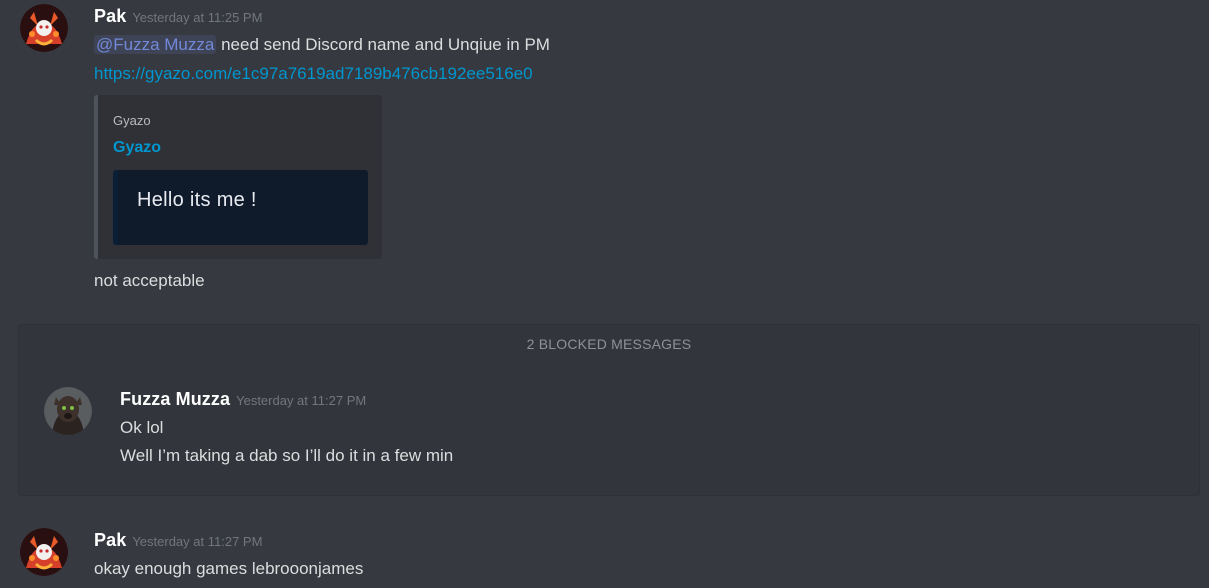 The image size is (1209, 588). I want to click on fuzza-avatar, so click(68, 411).